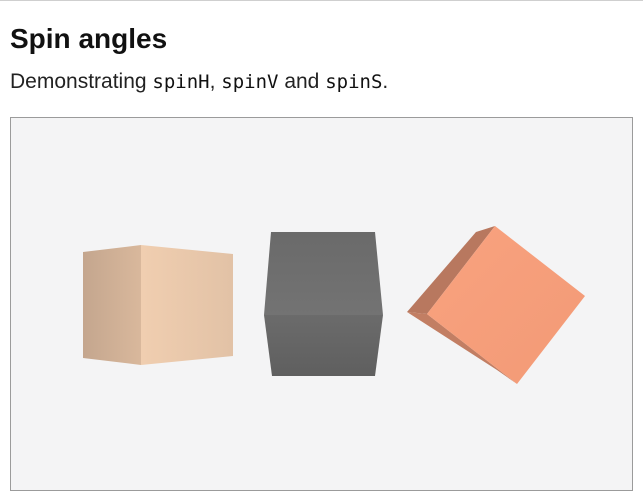 The height and width of the screenshot is (500, 643). What do you see at coordinates (323, 273) in the screenshot?
I see `gray-cube-upper-face` at bounding box center [323, 273].